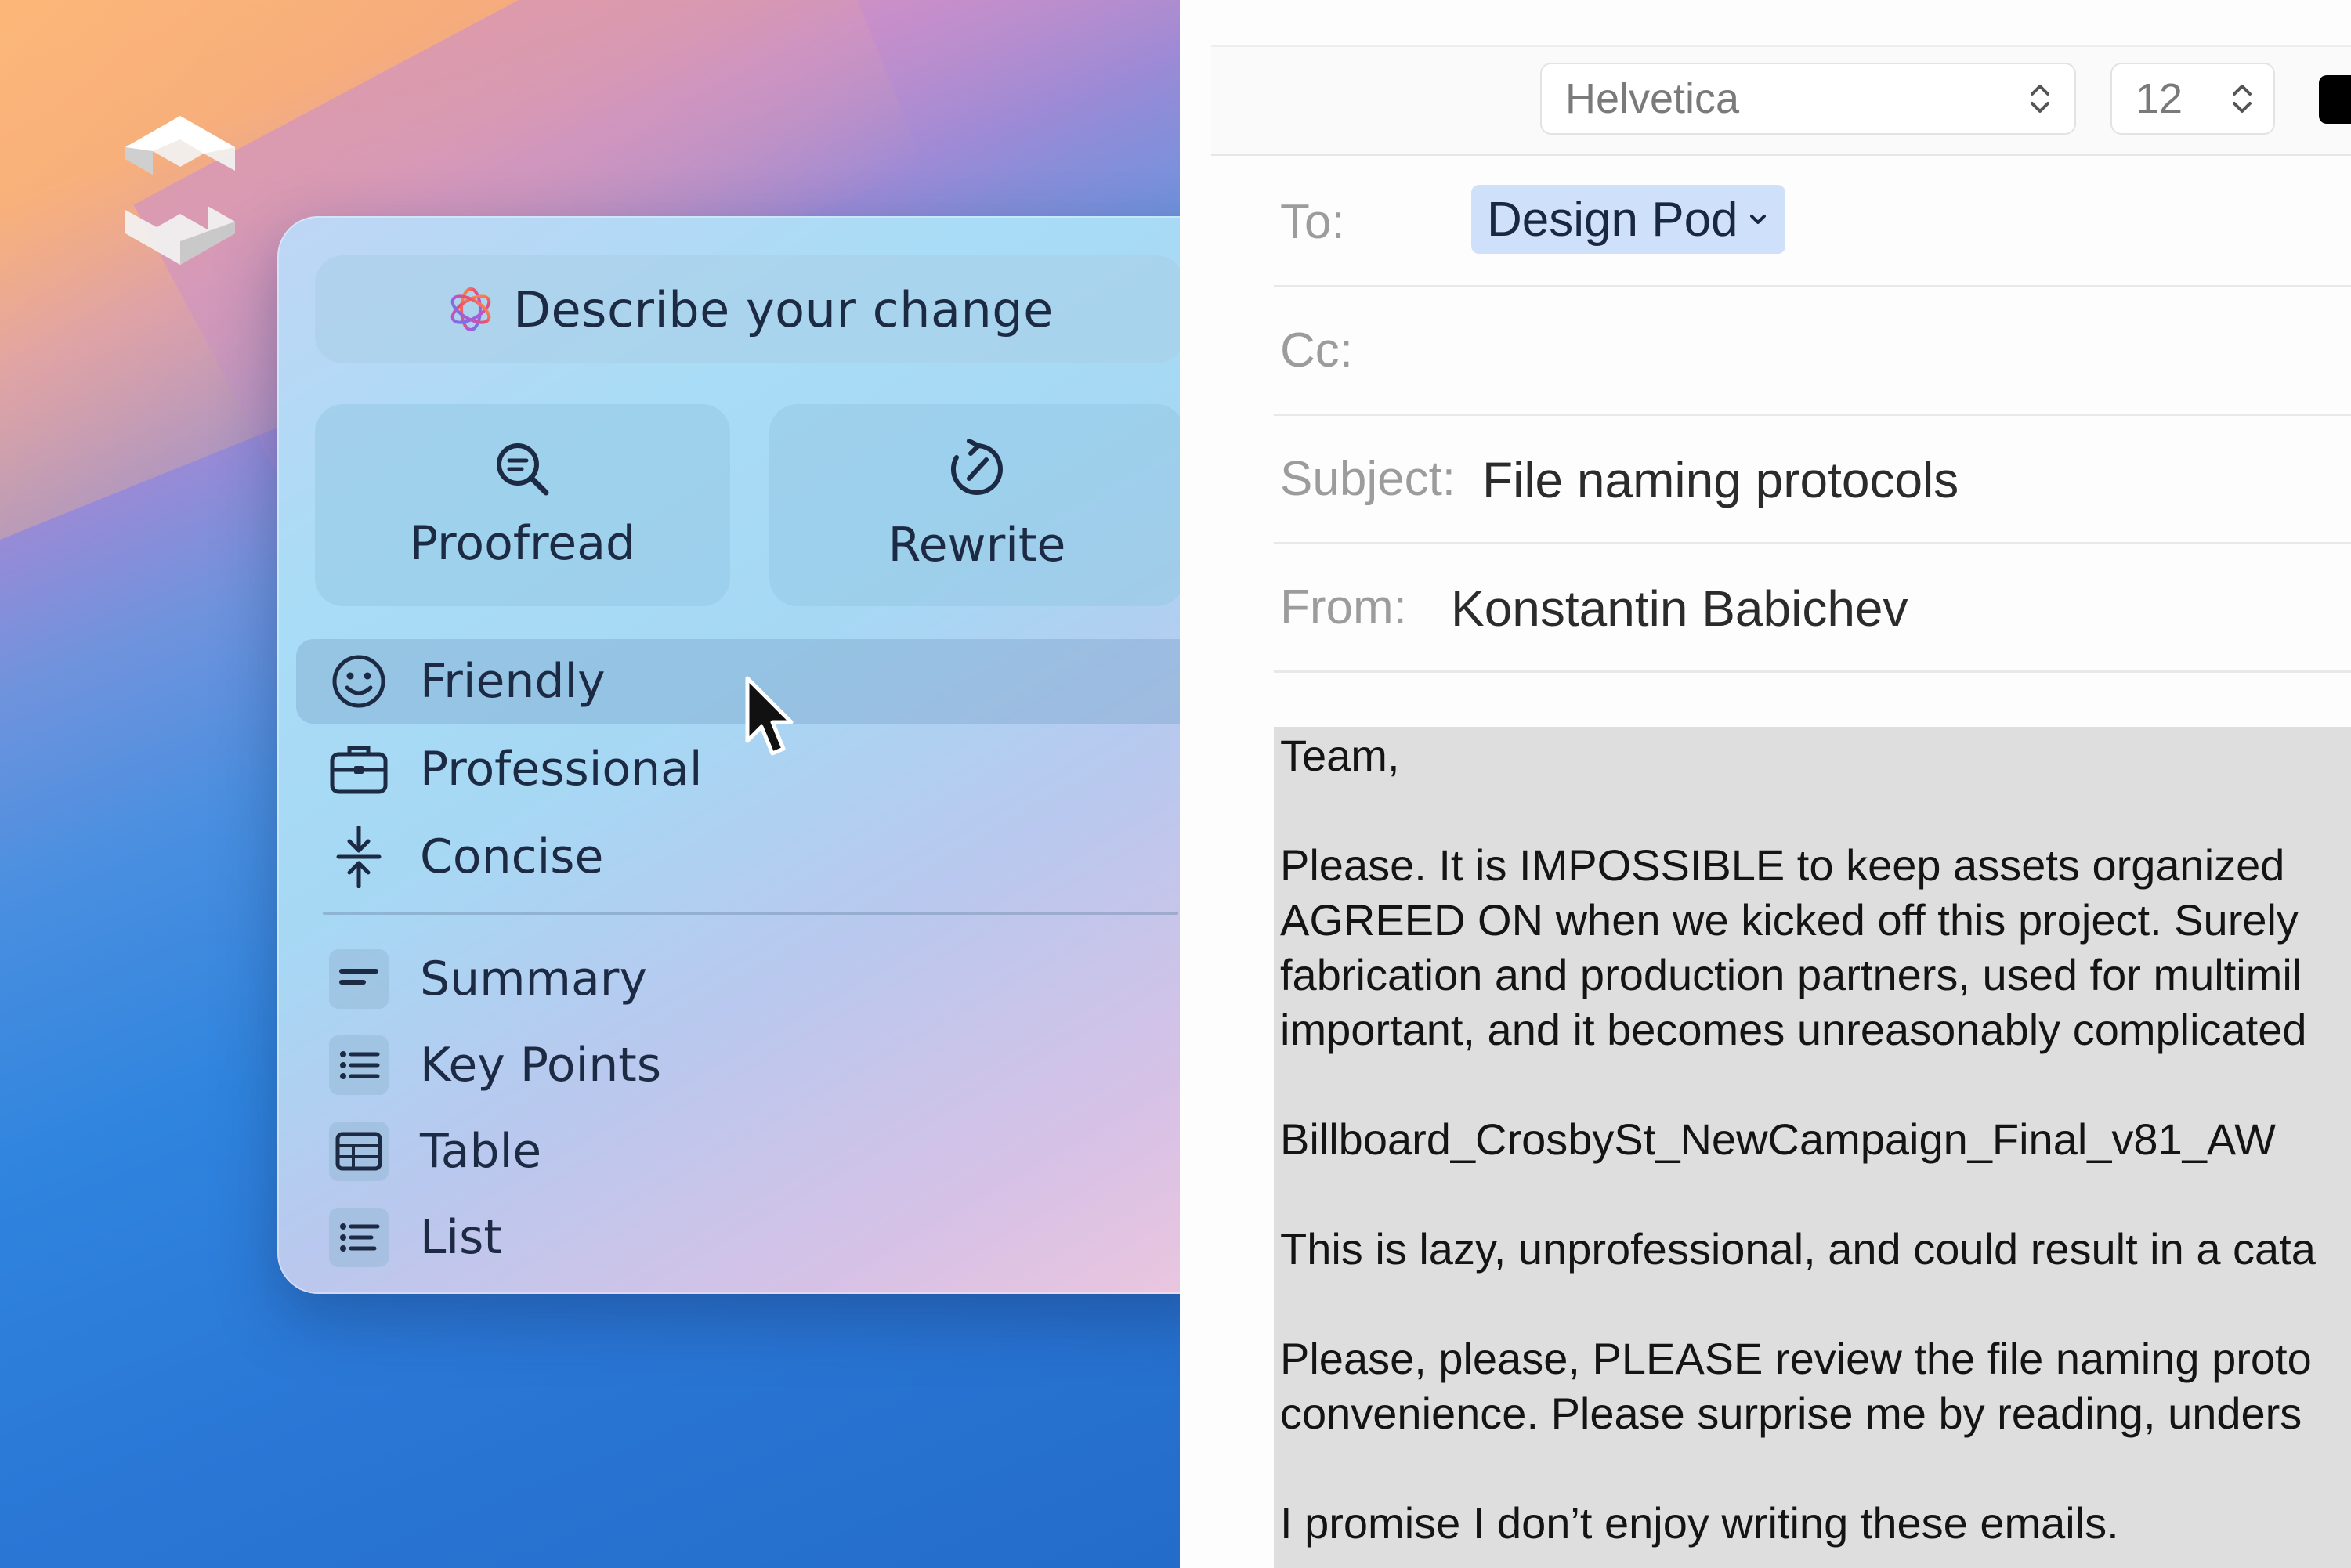 Image resolution: width=2351 pixels, height=1568 pixels. Describe the element at coordinates (1758, 219) in the screenshot. I see `chevron-down-icon` at that location.